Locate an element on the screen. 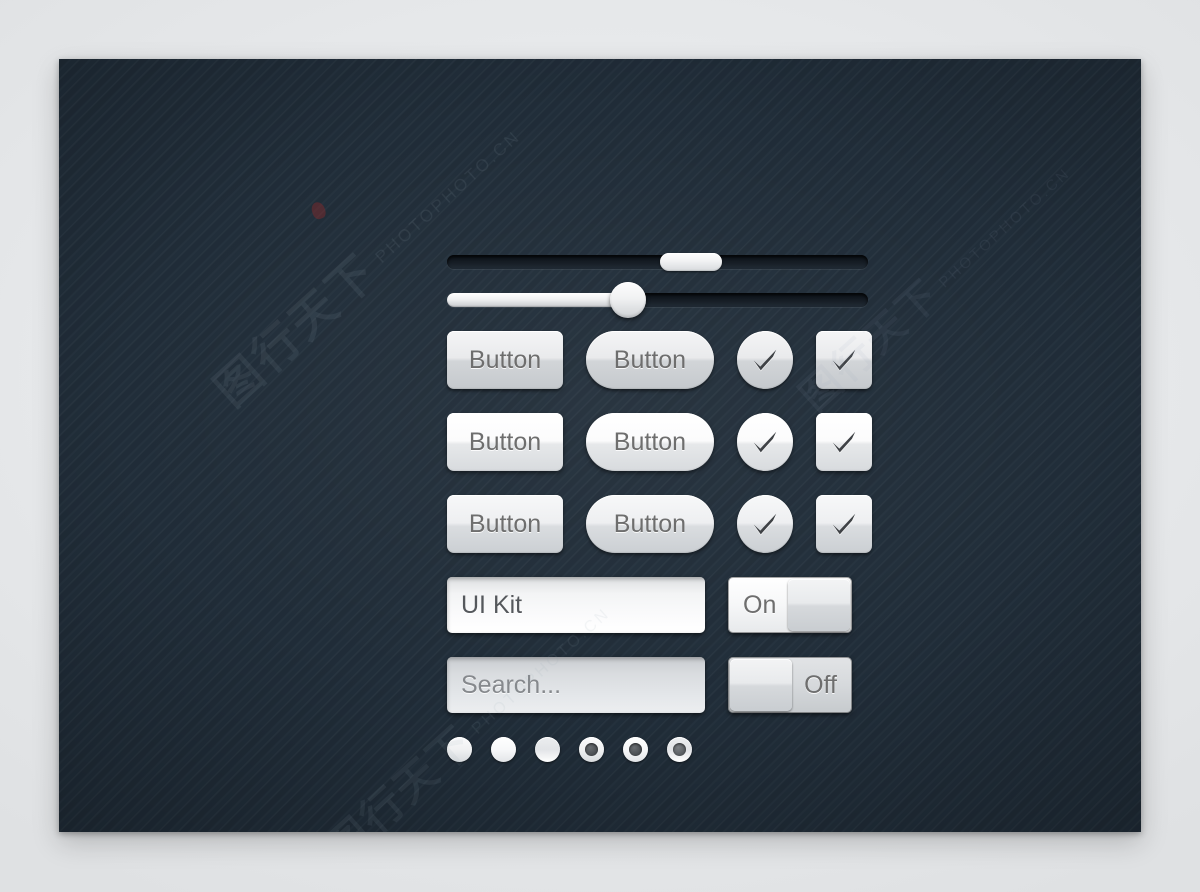 Image resolution: width=1200 pixels, height=892 pixels. toggle-on: On is located at coordinates (790, 605).